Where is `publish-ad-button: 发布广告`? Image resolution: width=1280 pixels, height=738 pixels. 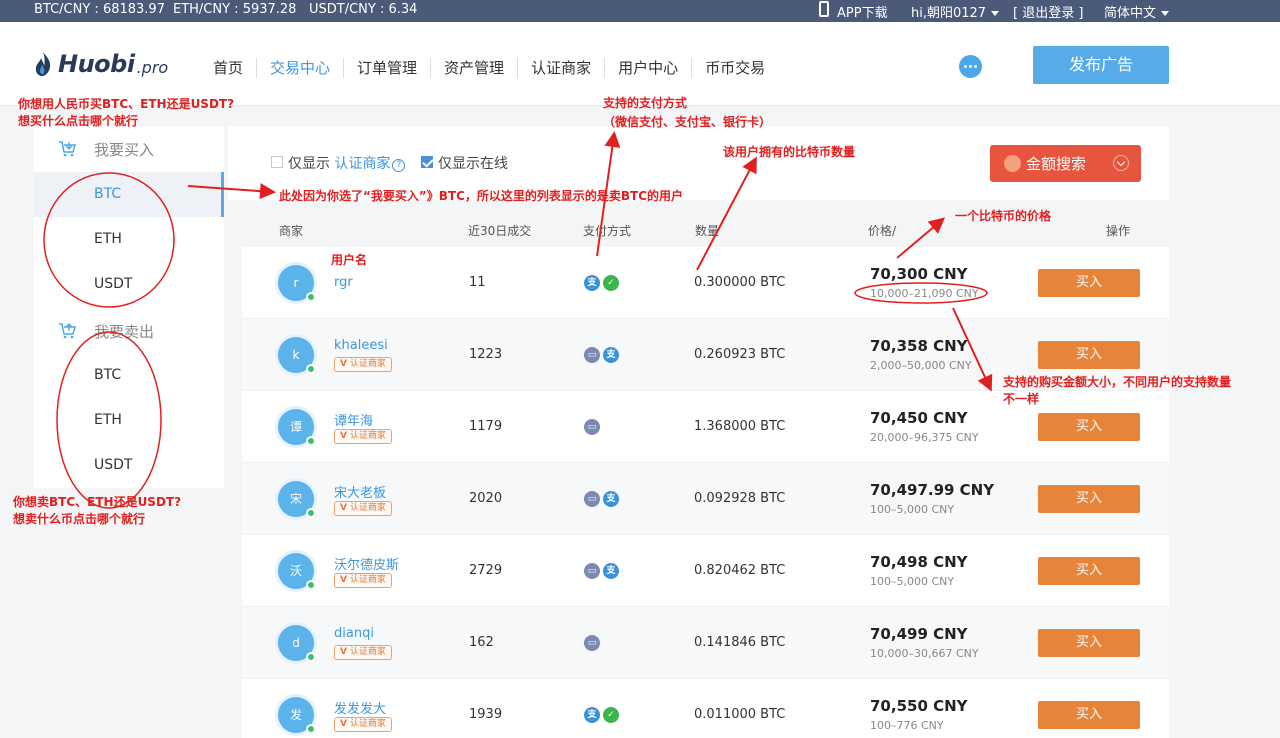 publish-ad-button: 发布广告 is located at coordinates (1101, 65).